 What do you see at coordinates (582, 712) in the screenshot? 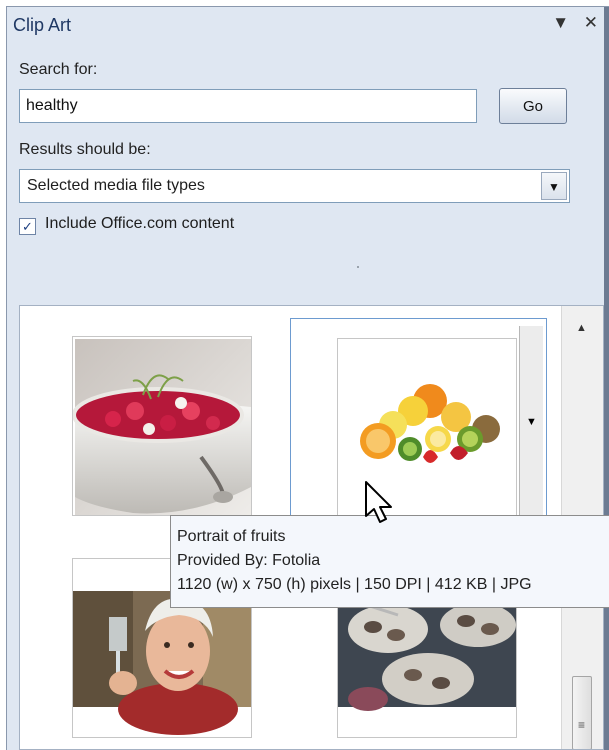
I see `scroll-thumb: ≡` at bounding box center [582, 712].